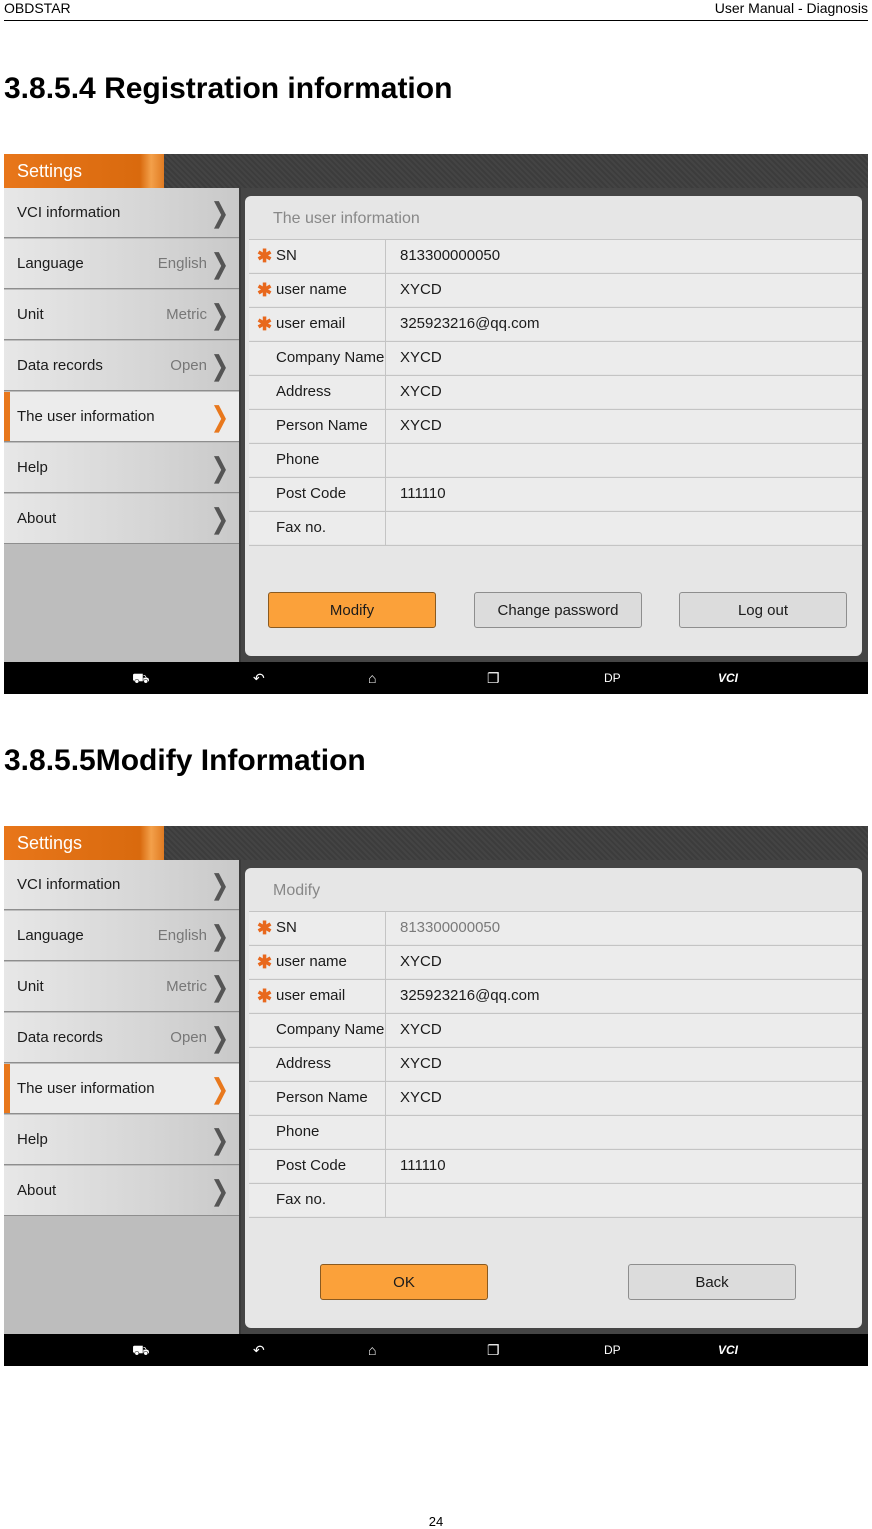 This screenshot has height=1529, width=872. What do you see at coordinates (423, 493) in the screenshot?
I see `field-value: 111110` at bounding box center [423, 493].